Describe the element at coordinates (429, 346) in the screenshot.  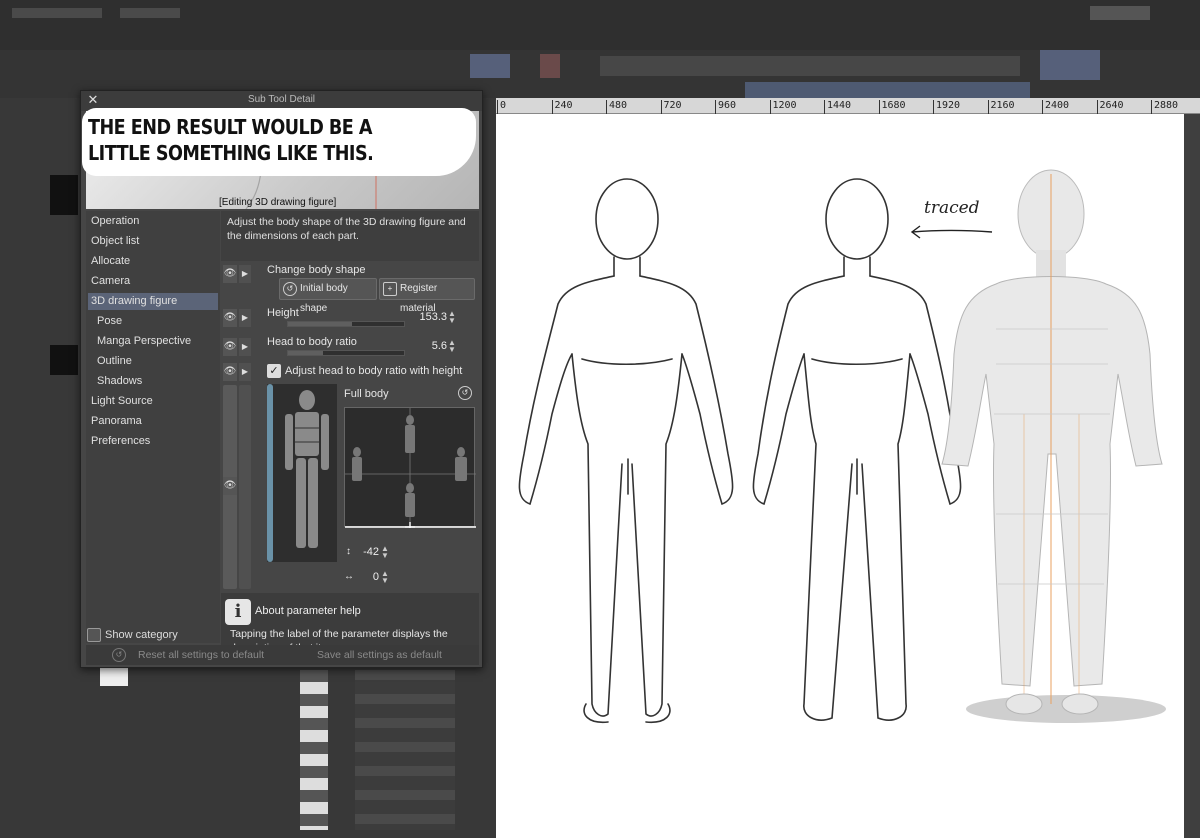
I see `head-ratio-value: 5.6` at that location.